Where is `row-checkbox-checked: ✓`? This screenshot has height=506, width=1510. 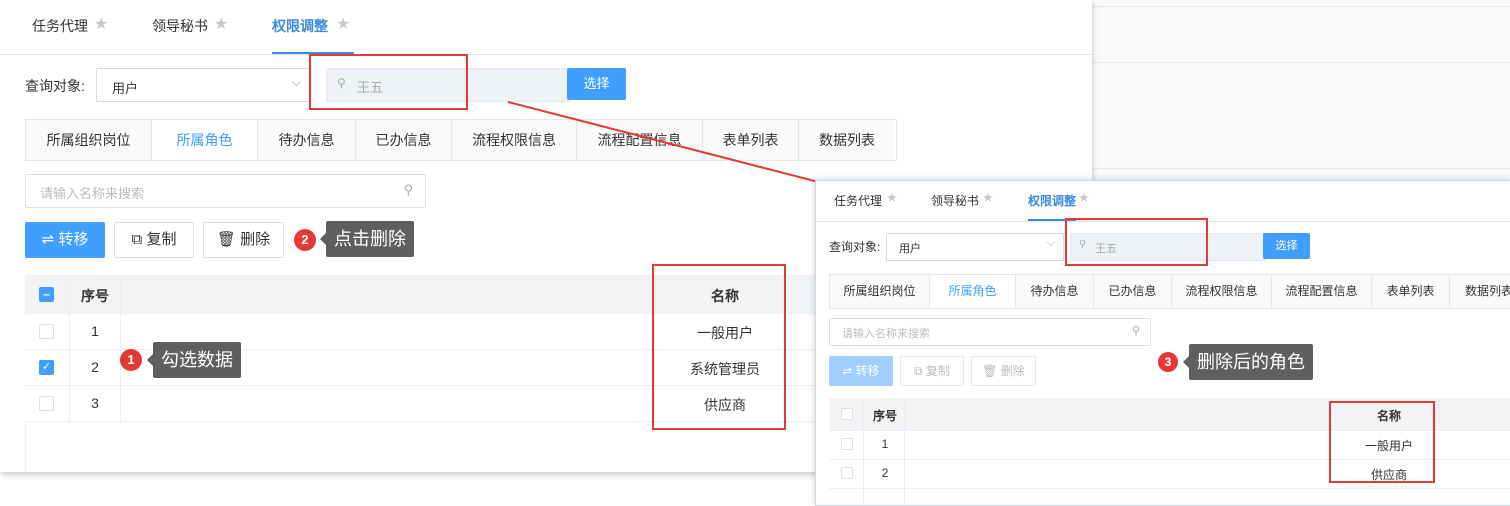 row-checkbox-checked: ✓ is located at coordinates (46, 367).